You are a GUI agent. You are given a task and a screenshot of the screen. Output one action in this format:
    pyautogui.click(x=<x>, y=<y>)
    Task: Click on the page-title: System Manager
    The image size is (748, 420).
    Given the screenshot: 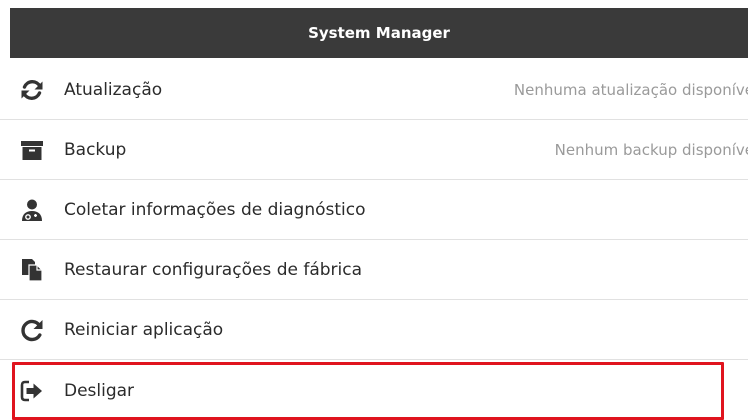 What is the action you would take?
    pyautogui.click(x=379, y=33)
    